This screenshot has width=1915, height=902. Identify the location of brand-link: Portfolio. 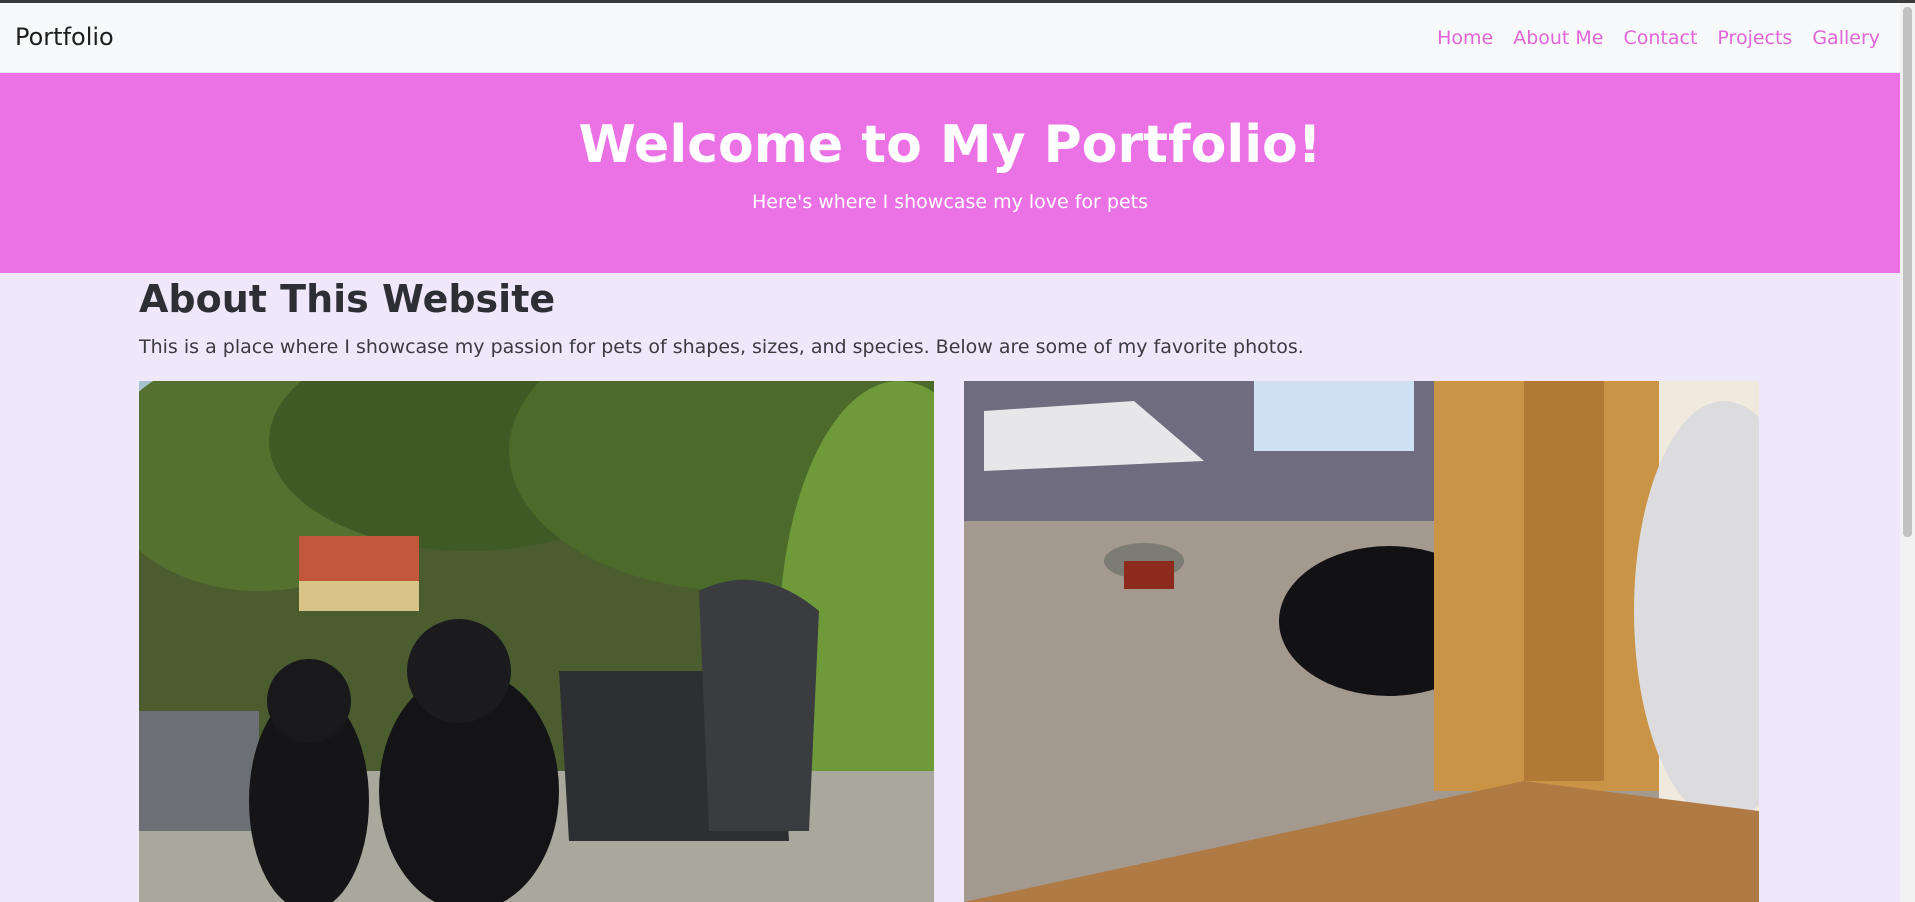
(64, 37).